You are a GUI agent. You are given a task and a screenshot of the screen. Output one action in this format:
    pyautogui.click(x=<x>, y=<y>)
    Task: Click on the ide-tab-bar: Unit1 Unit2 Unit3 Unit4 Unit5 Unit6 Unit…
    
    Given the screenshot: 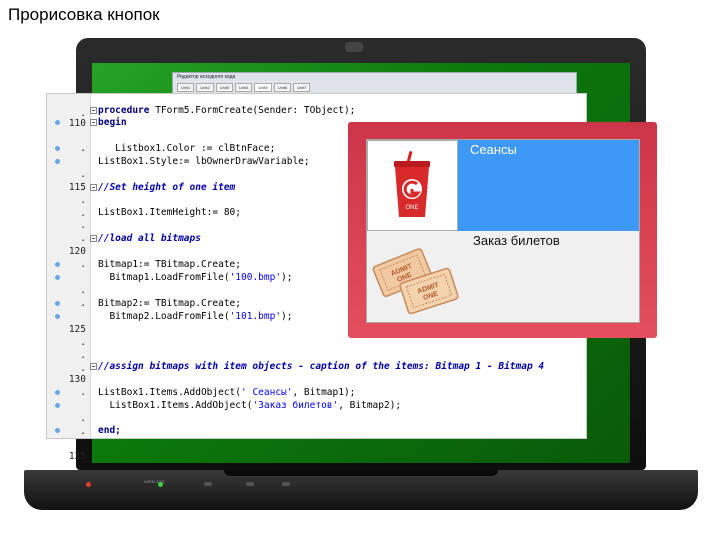 What is the action you would take?
    pyautogui.click(x=244, y=87)
    